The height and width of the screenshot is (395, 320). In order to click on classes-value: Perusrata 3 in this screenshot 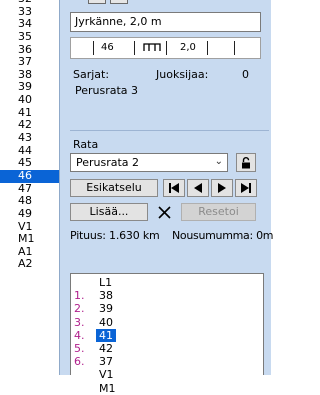, I will do `click(107, 90)`.